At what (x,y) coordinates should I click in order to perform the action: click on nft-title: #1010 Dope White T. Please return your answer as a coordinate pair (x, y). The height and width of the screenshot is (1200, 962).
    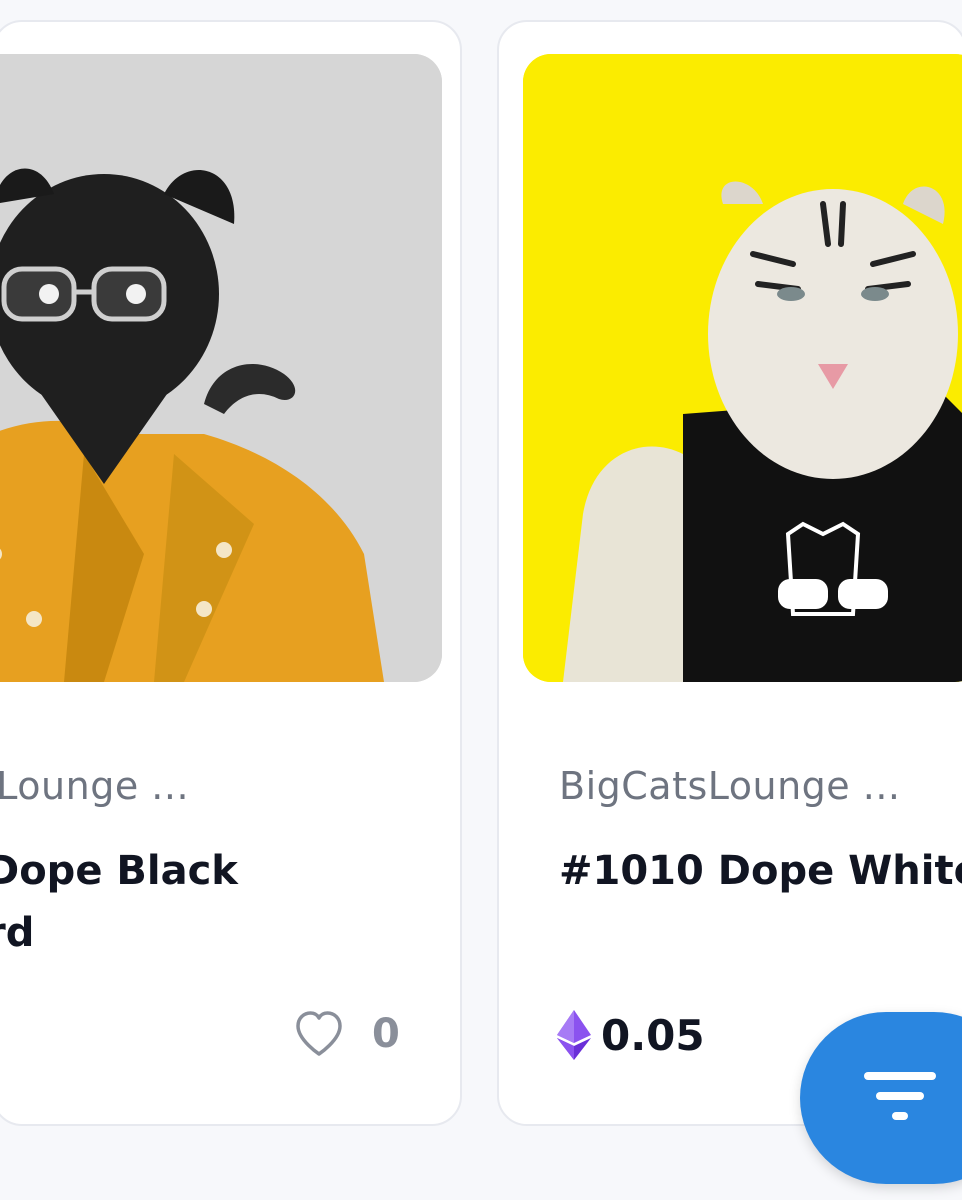
    Looking at the image, I should click on (760, 871).